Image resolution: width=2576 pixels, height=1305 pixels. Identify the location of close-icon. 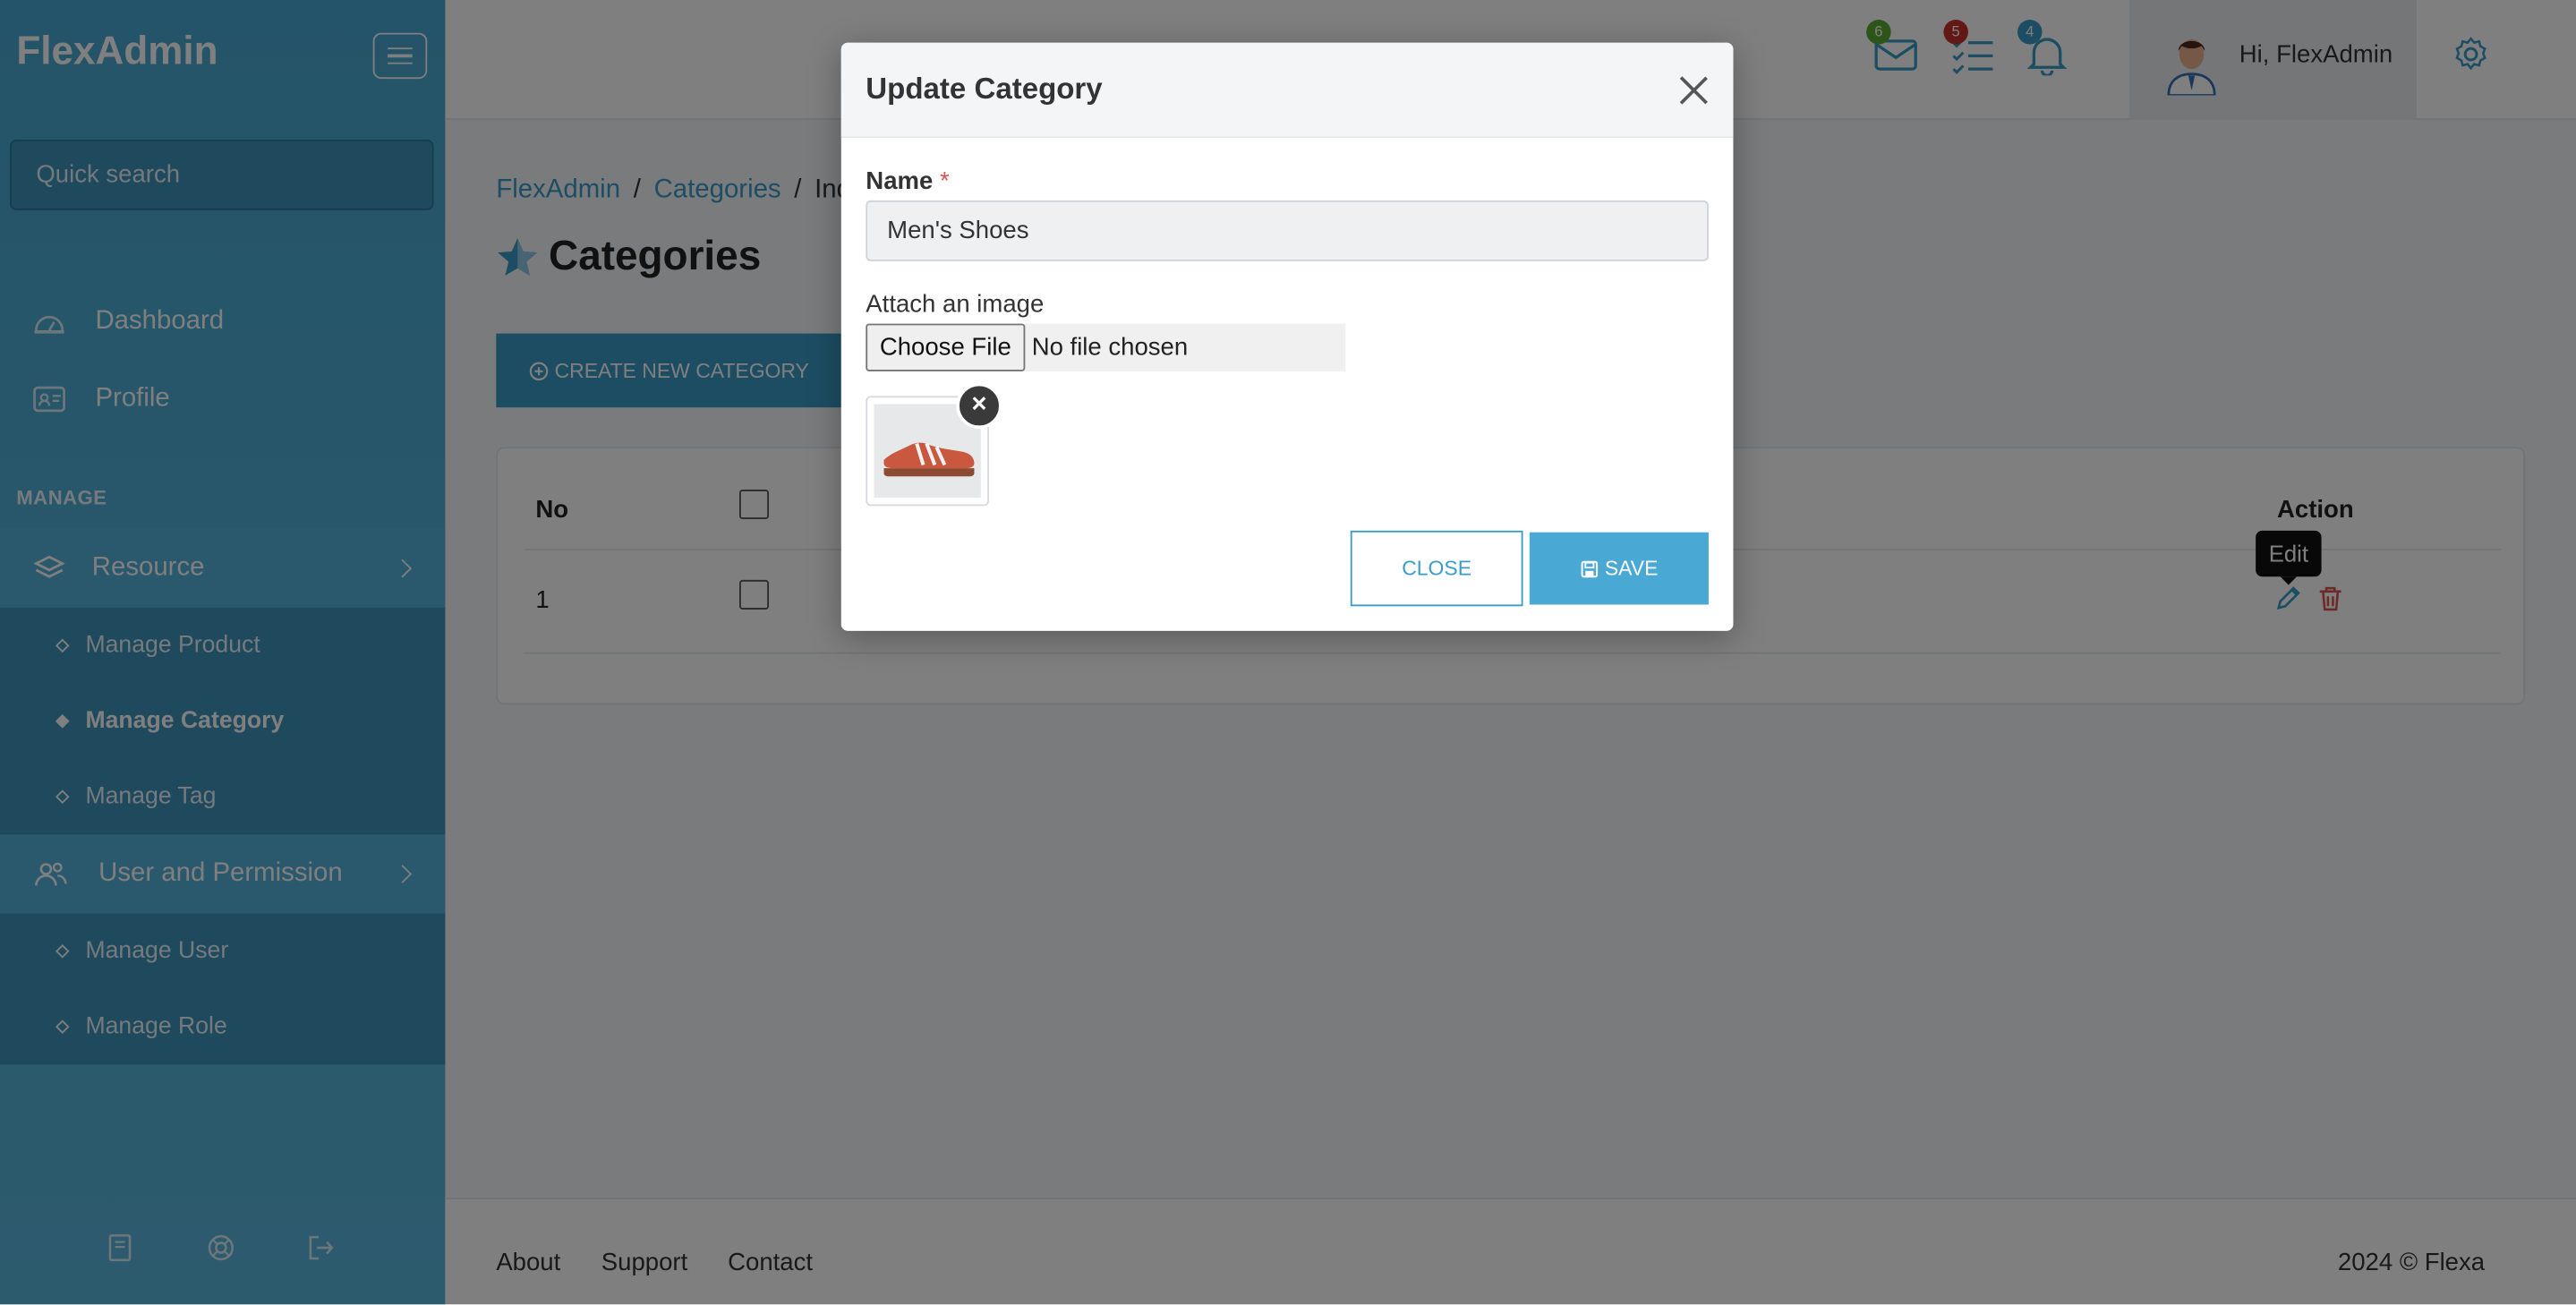
(1694, 90).